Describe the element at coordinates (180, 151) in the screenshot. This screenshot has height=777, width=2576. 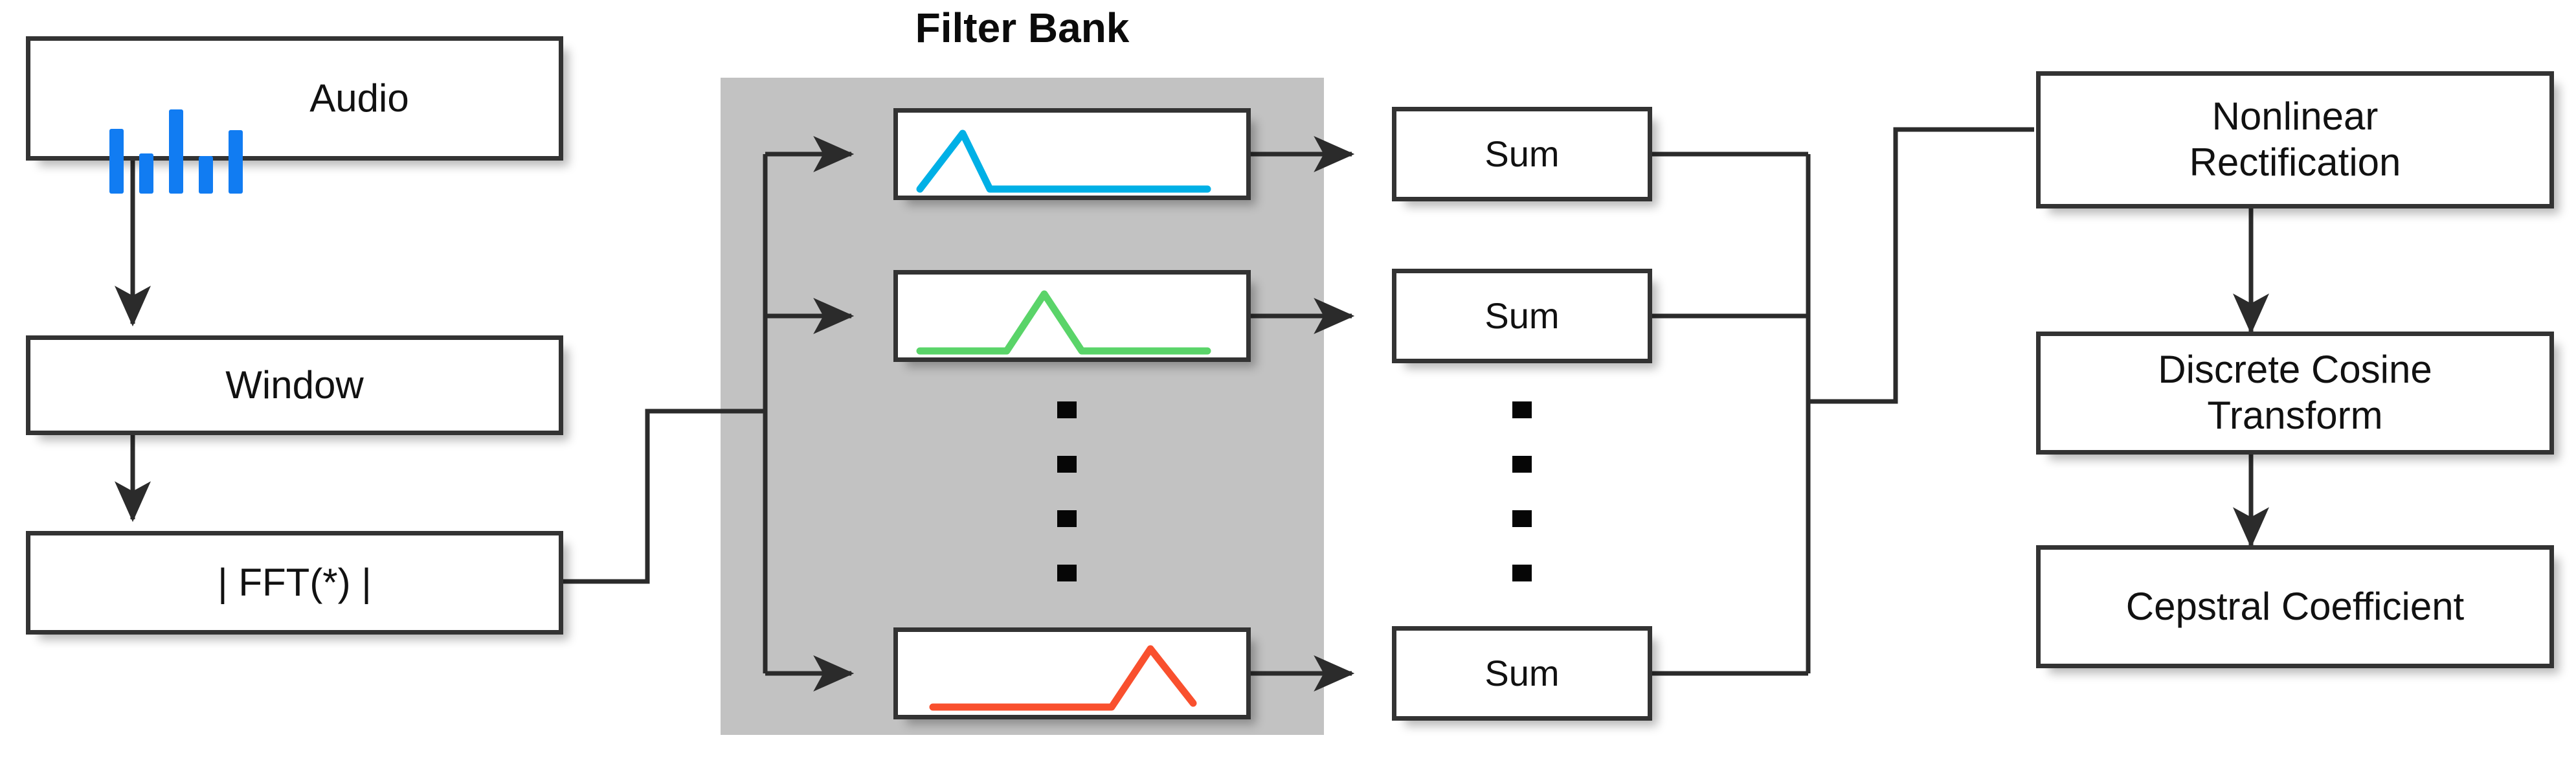
I see `audio-waveform-icon` at that location.